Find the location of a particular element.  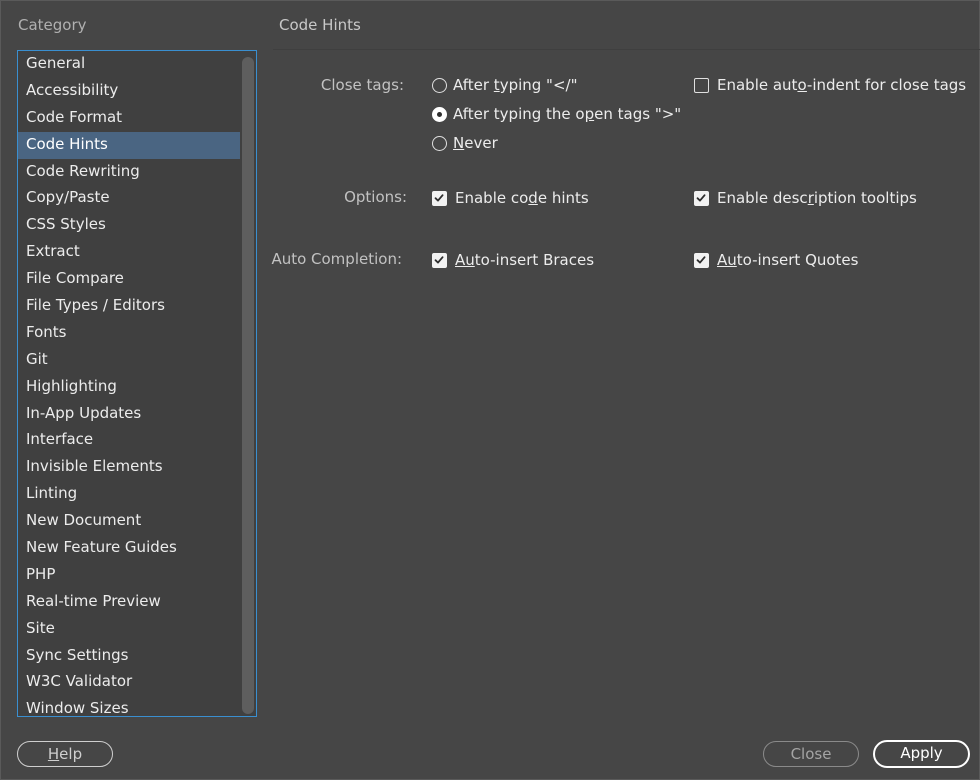

category-item-linting: Linting is located at coordinates (129, 494).